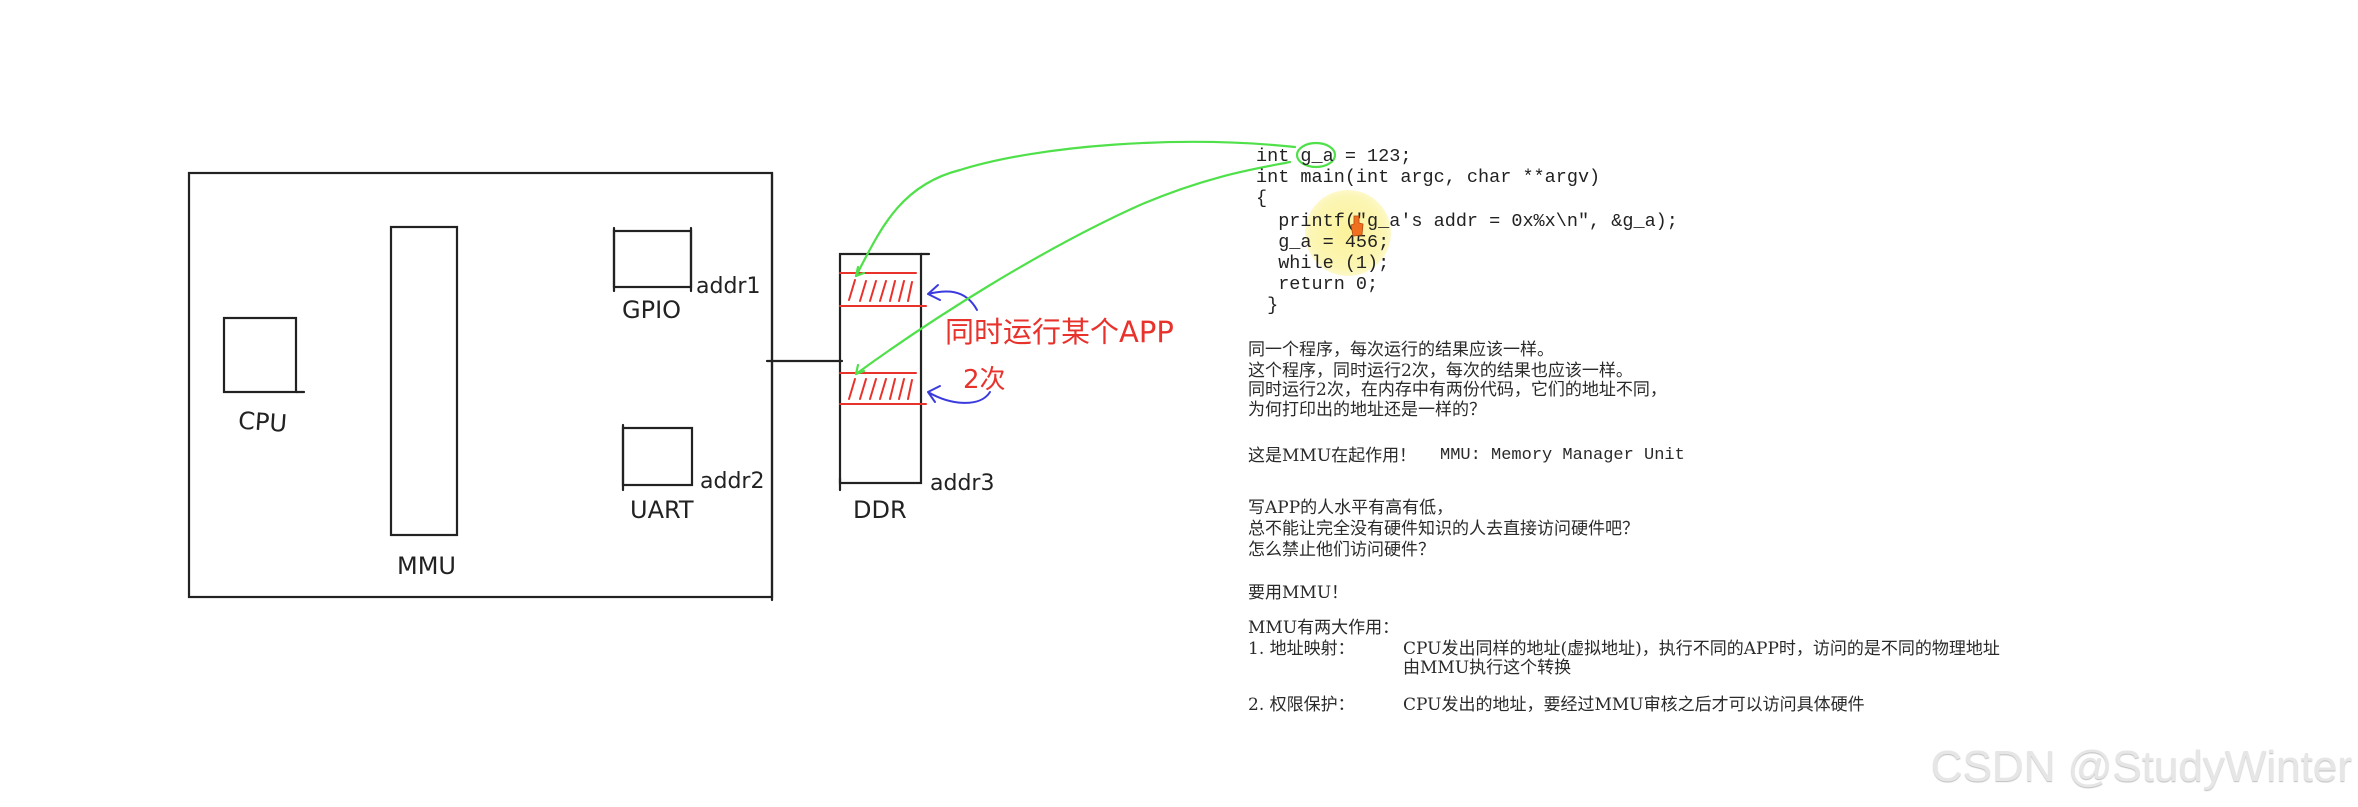 The height and width of the screenshot is (807, 2358). What do you see at coordinates (480, 385) in the screenshot?
I see `soc-box` at bounding box center [480, 385].